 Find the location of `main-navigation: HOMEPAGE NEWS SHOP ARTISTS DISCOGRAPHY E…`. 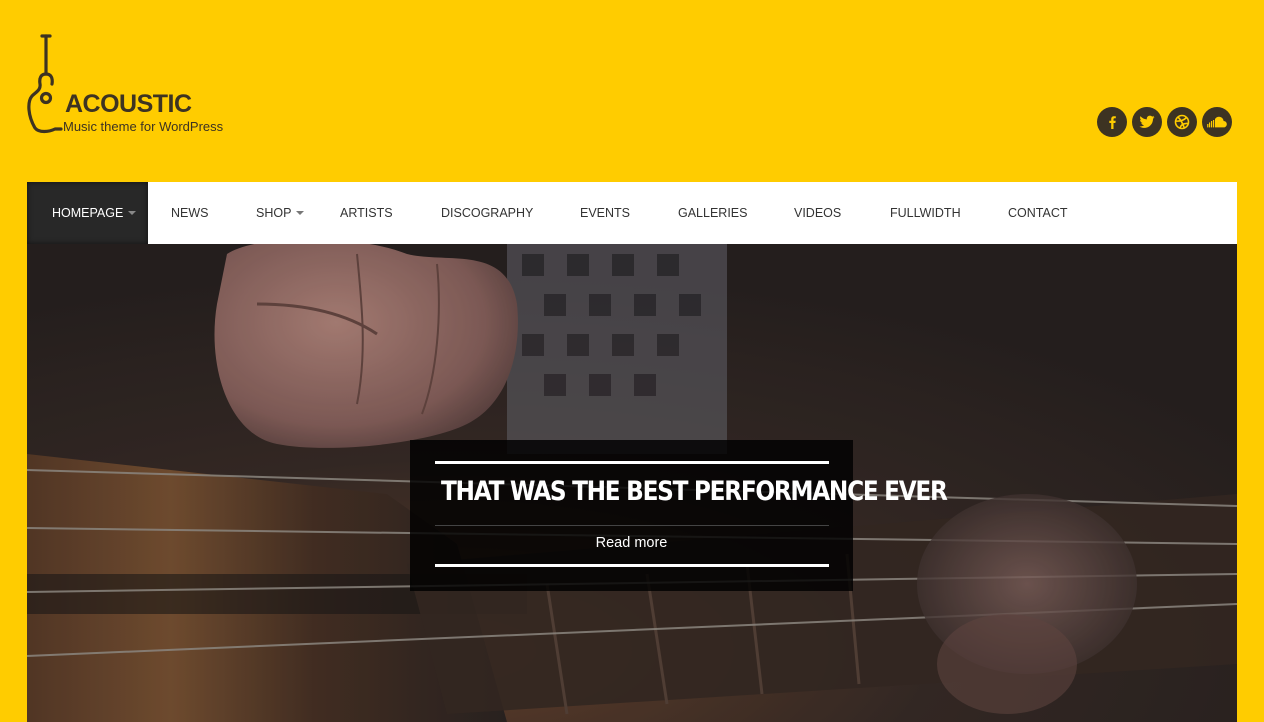

main-navigation: HOMEPAGE NEWS SHOP ARTISTS DISCOGRAPHY E… is located at coordinates (632, 213).